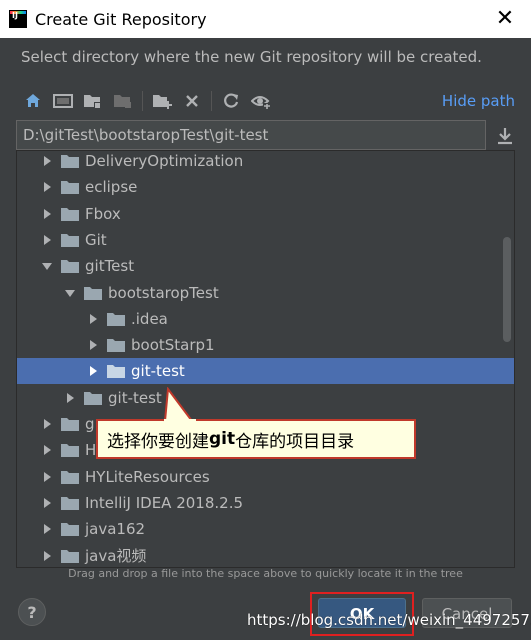 The width and height of the screenshot is (531, 640). I want to click on annotation-callout: 选择你要创建 git 仓库的项目目录, so click(256, 439).